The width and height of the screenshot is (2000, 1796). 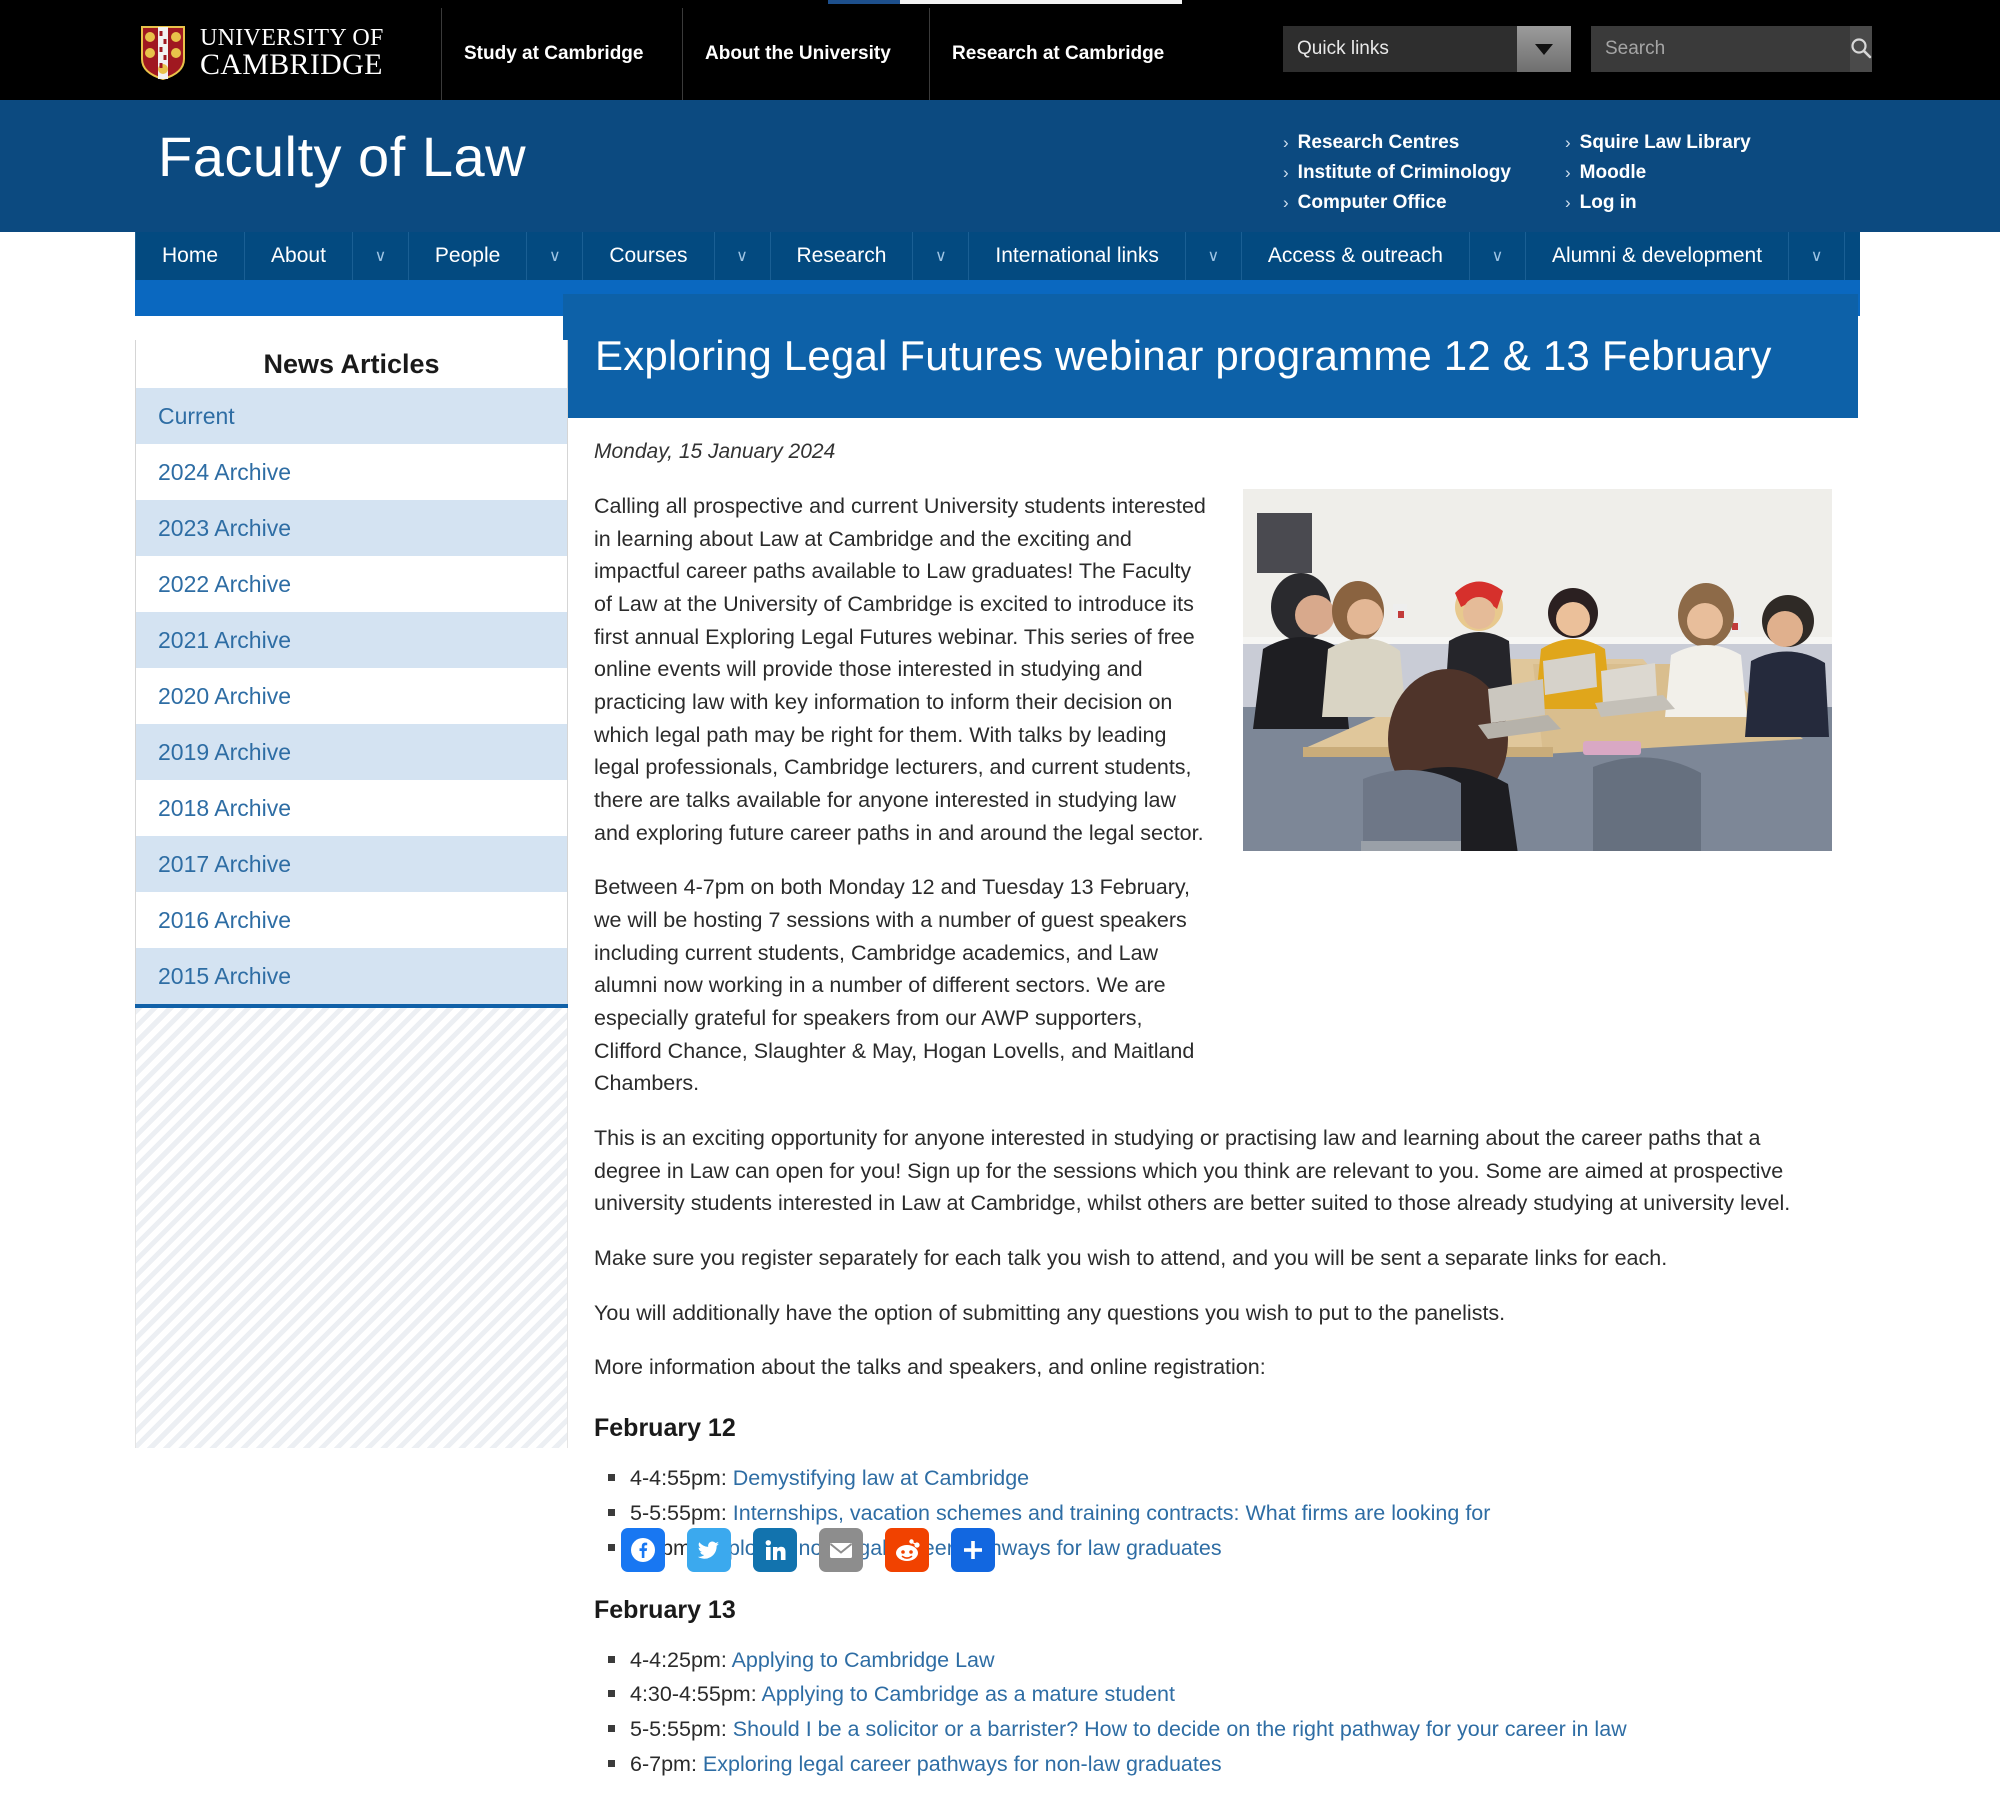 I want to click on session-time: 4-4:55pm:, so click(x=681, y=1478).